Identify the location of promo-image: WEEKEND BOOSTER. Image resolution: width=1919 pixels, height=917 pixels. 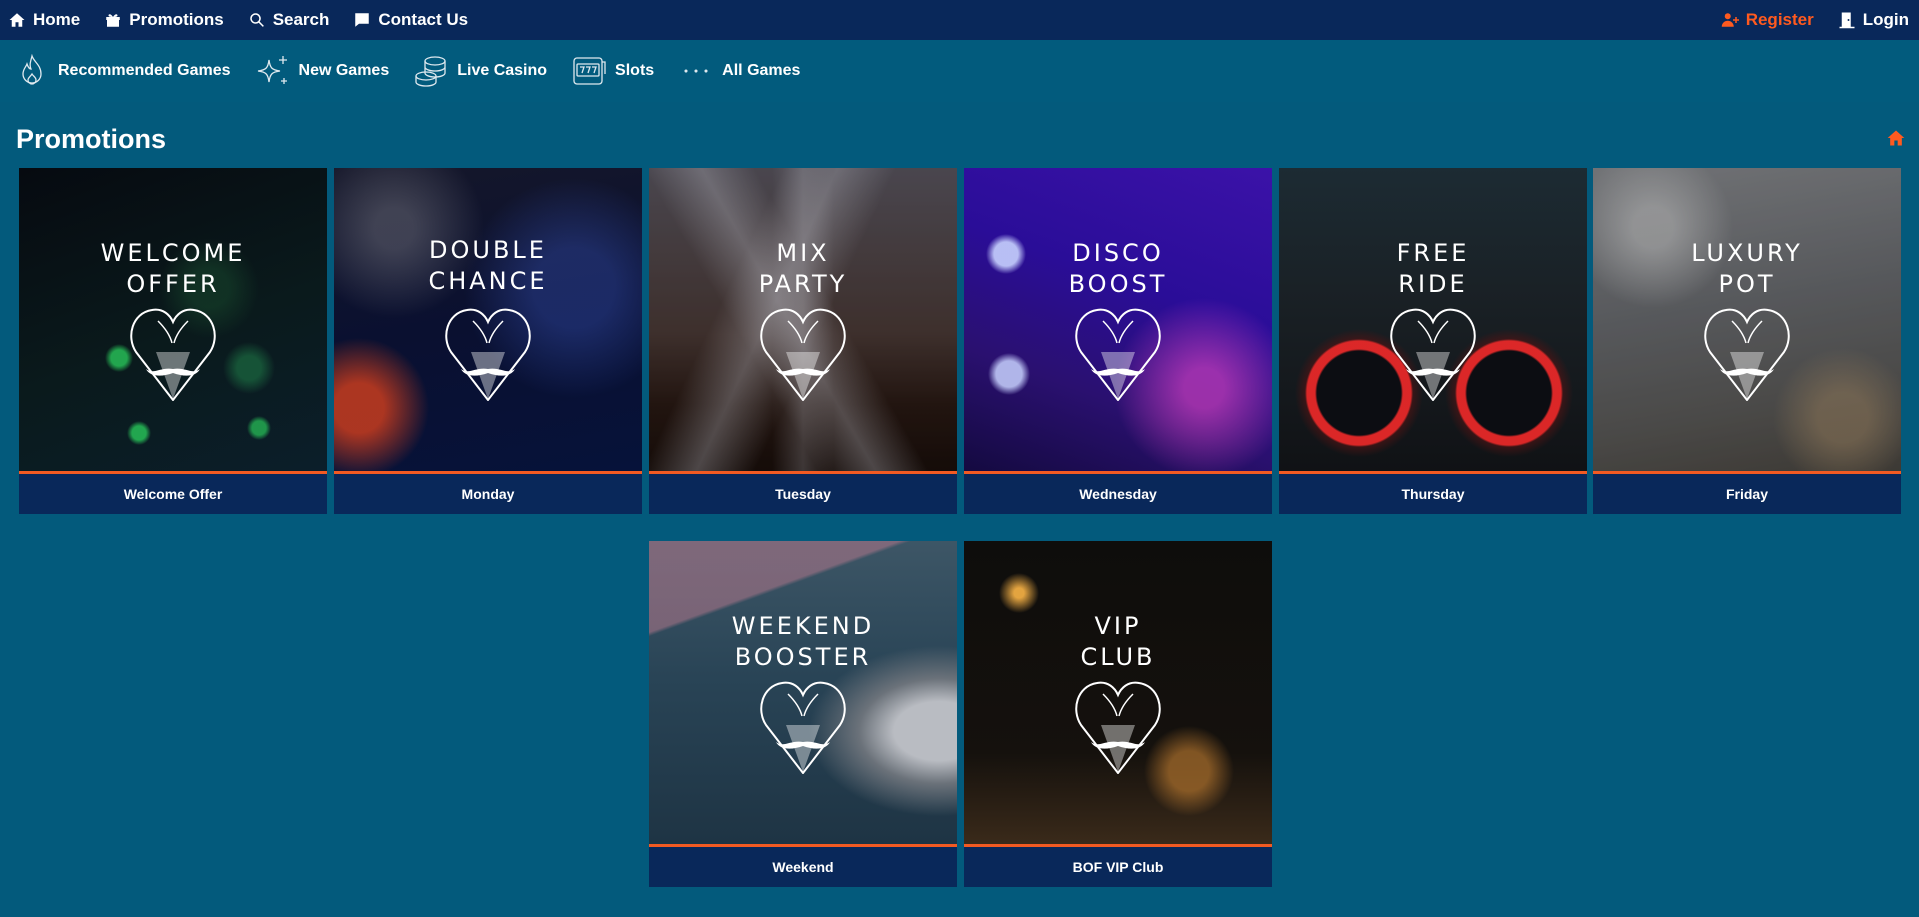
(803, 694).